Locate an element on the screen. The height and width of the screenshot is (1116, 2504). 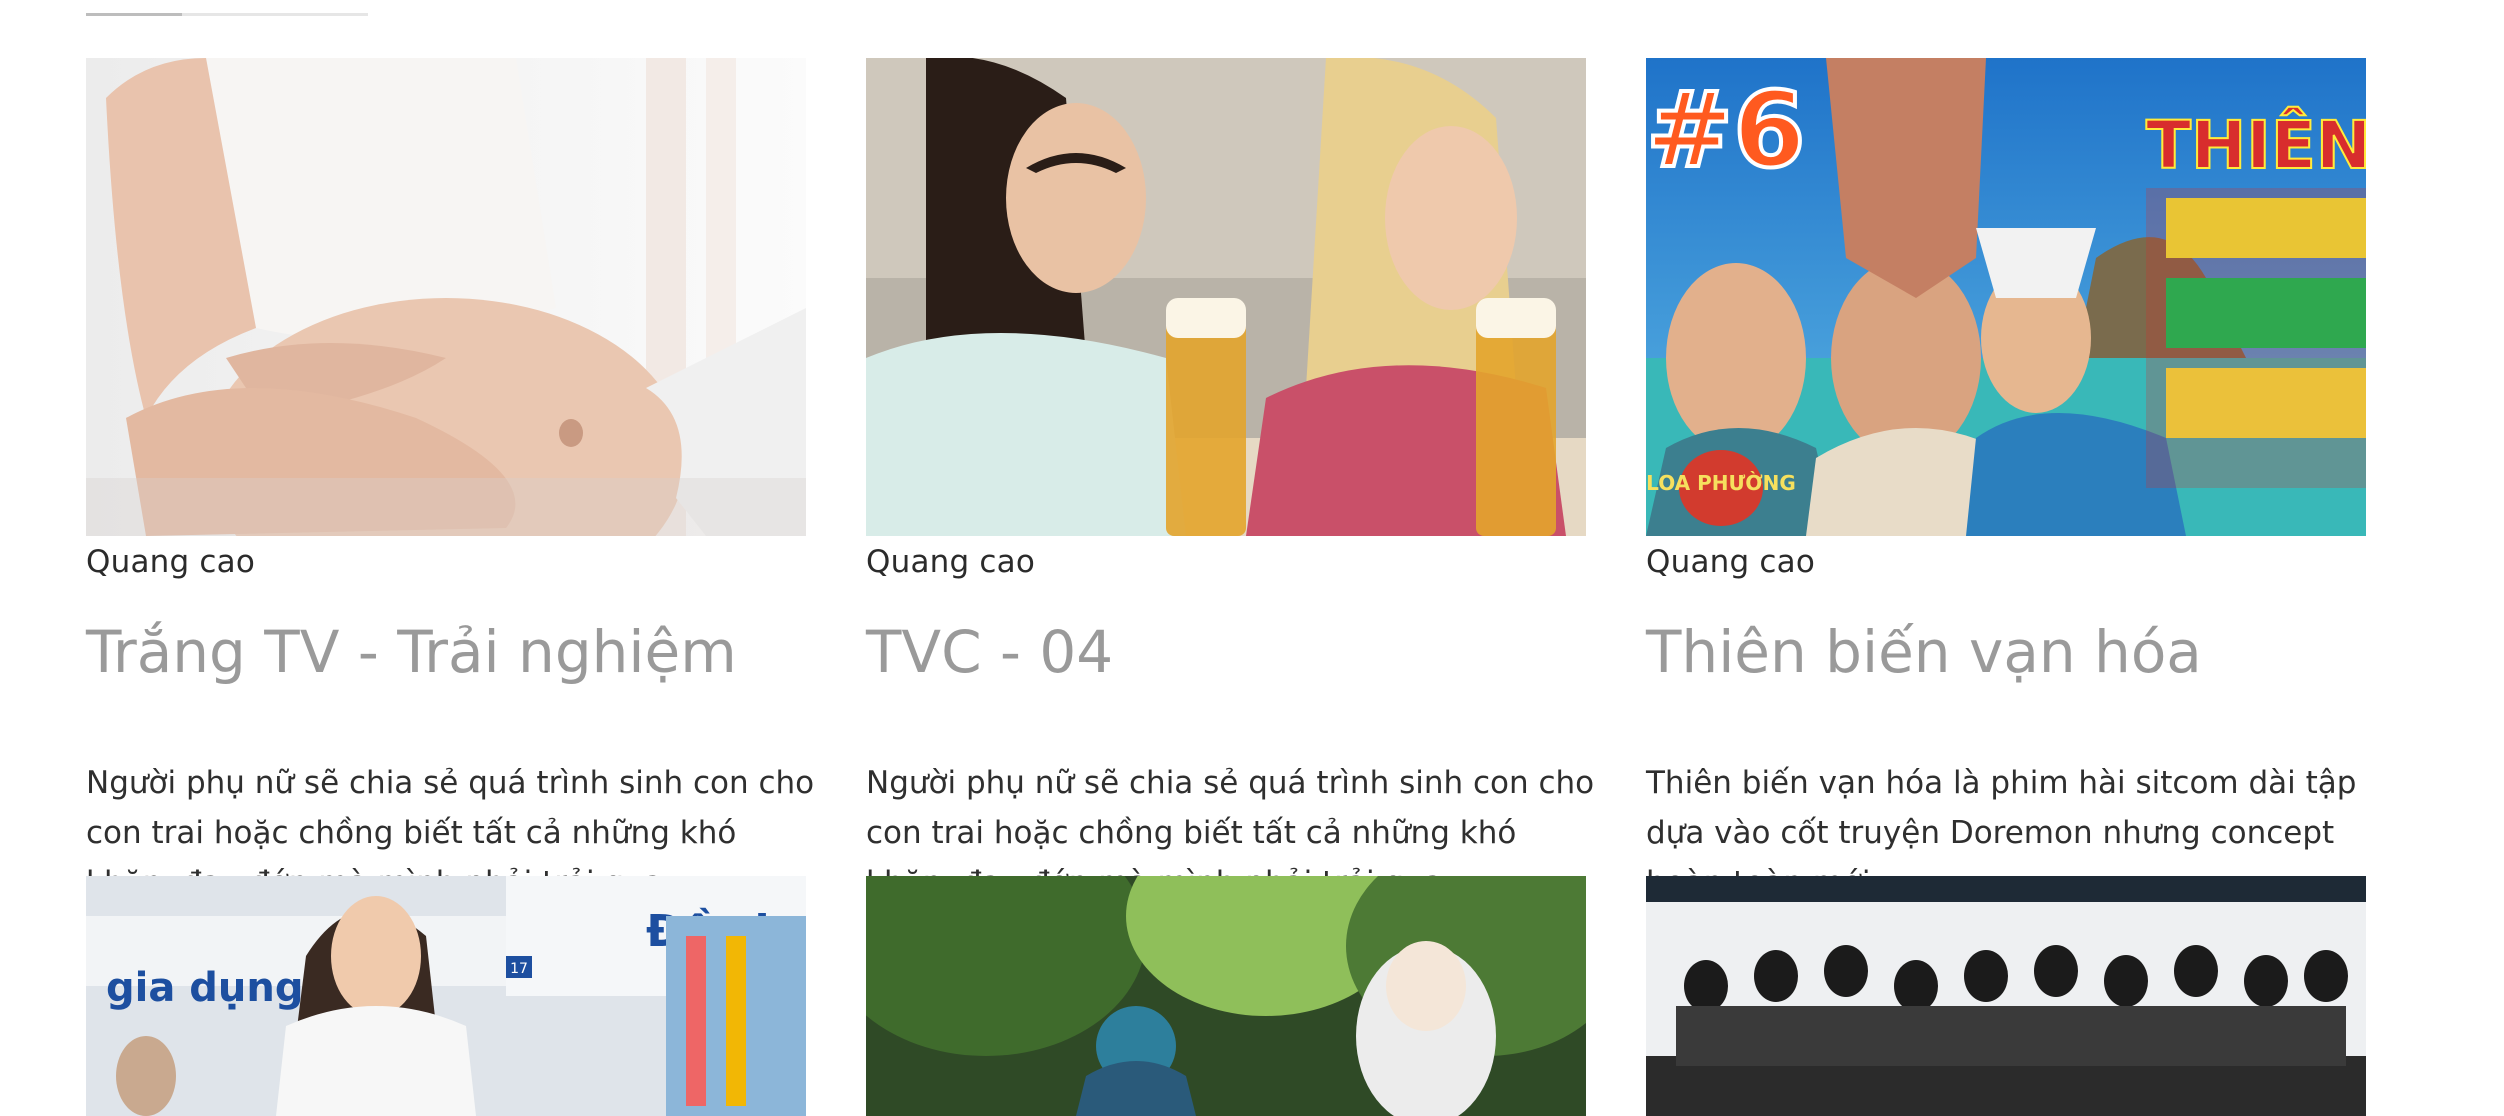
pregnant-belly-photo is located at coordinates (446, 297).